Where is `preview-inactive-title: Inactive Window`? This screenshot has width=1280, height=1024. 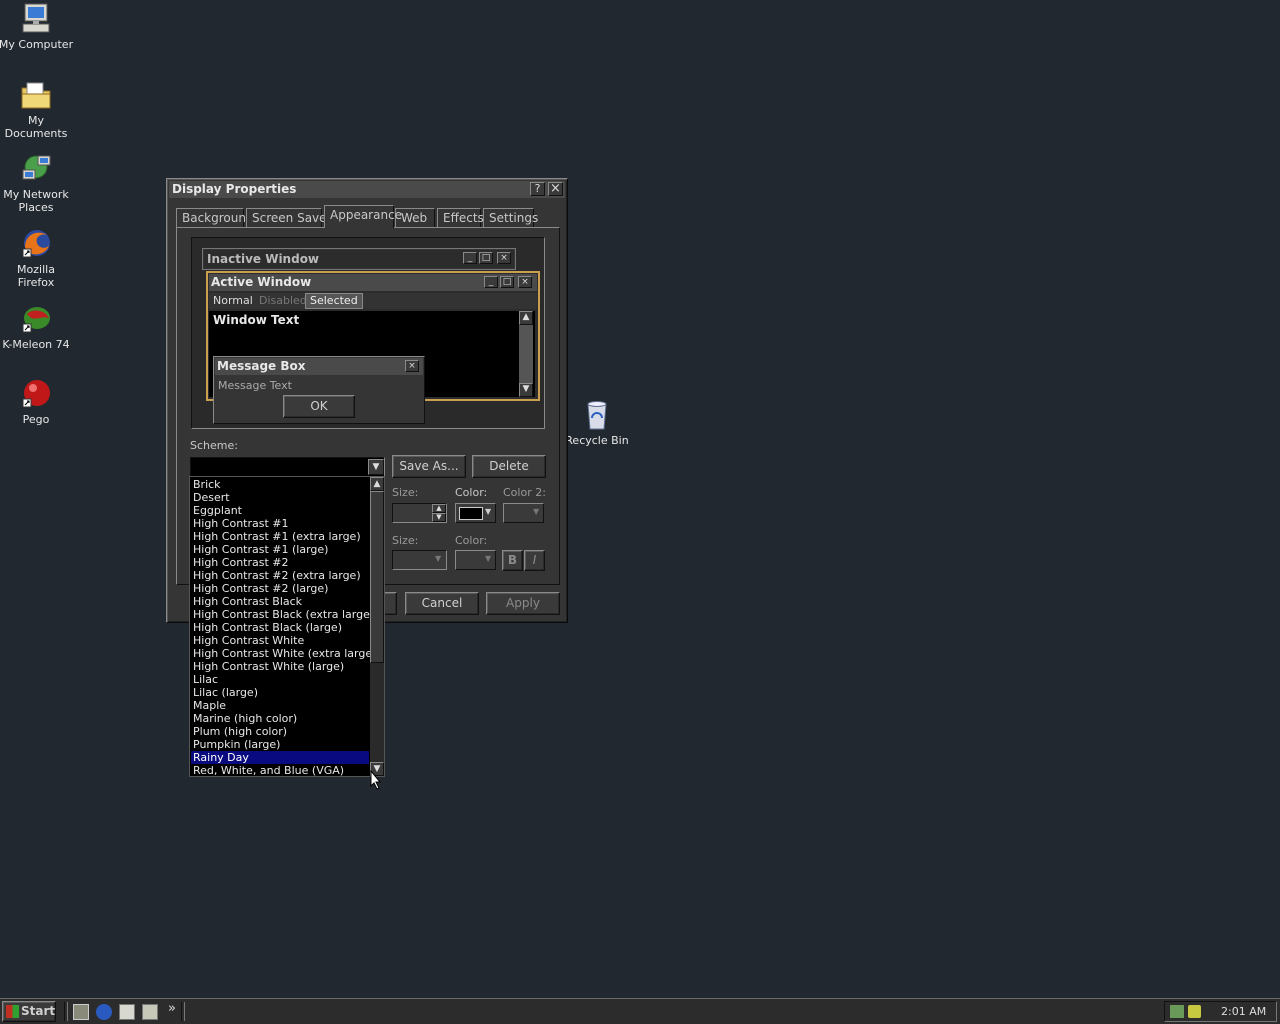
preview-inactive-title: Inactive Window is located at coordinates (263, 259).